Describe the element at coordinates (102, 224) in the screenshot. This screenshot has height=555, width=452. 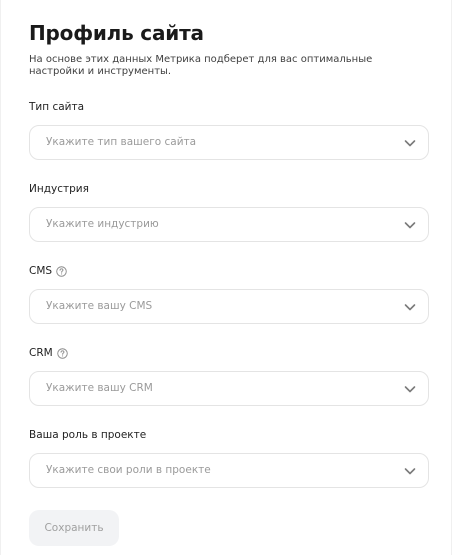
I see `industry-placeholder: Укажите индустрию` at that location.